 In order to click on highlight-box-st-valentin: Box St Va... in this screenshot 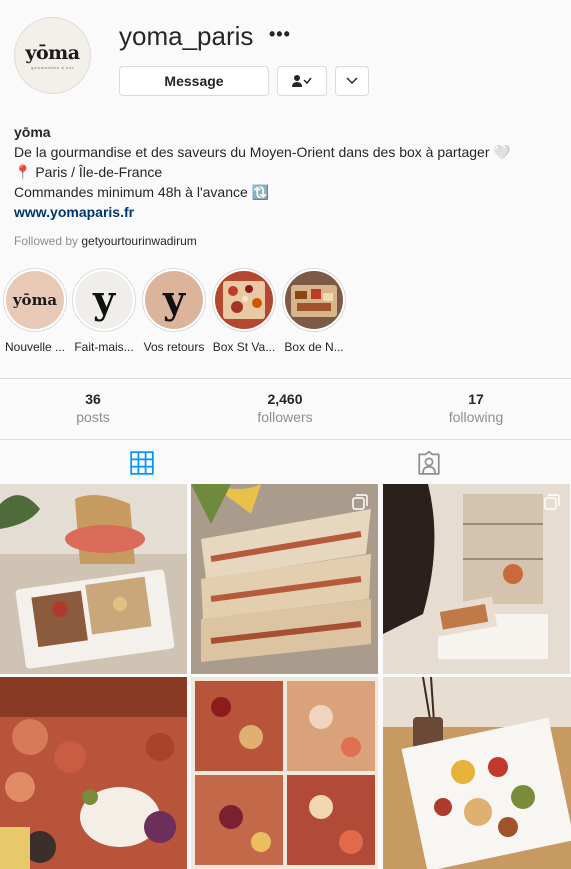, I will do `click(244, 311)`.